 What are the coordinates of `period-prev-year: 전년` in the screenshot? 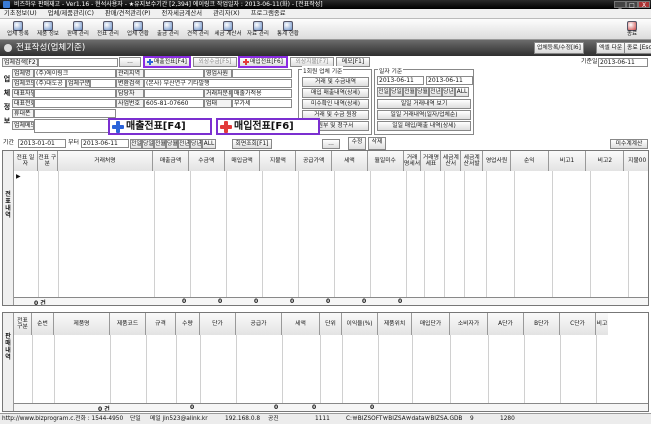 It's located at (184, 144).